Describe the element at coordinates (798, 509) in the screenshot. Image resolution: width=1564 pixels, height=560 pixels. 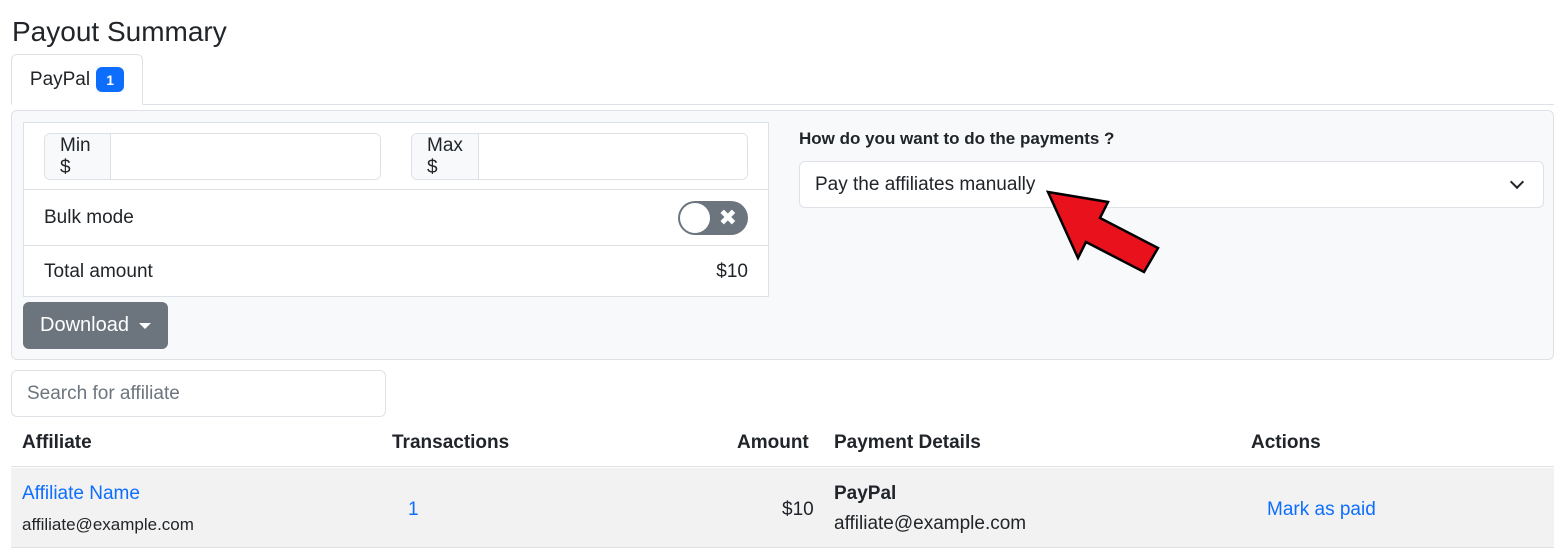
I see `amount-value: $10` at that location.